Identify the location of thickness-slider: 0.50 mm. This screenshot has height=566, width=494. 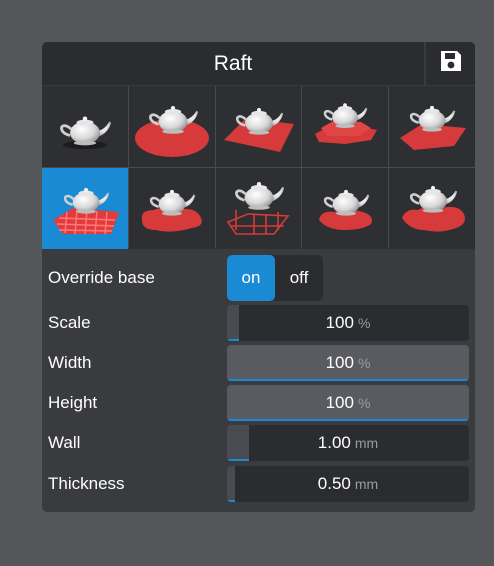
(348, 484).